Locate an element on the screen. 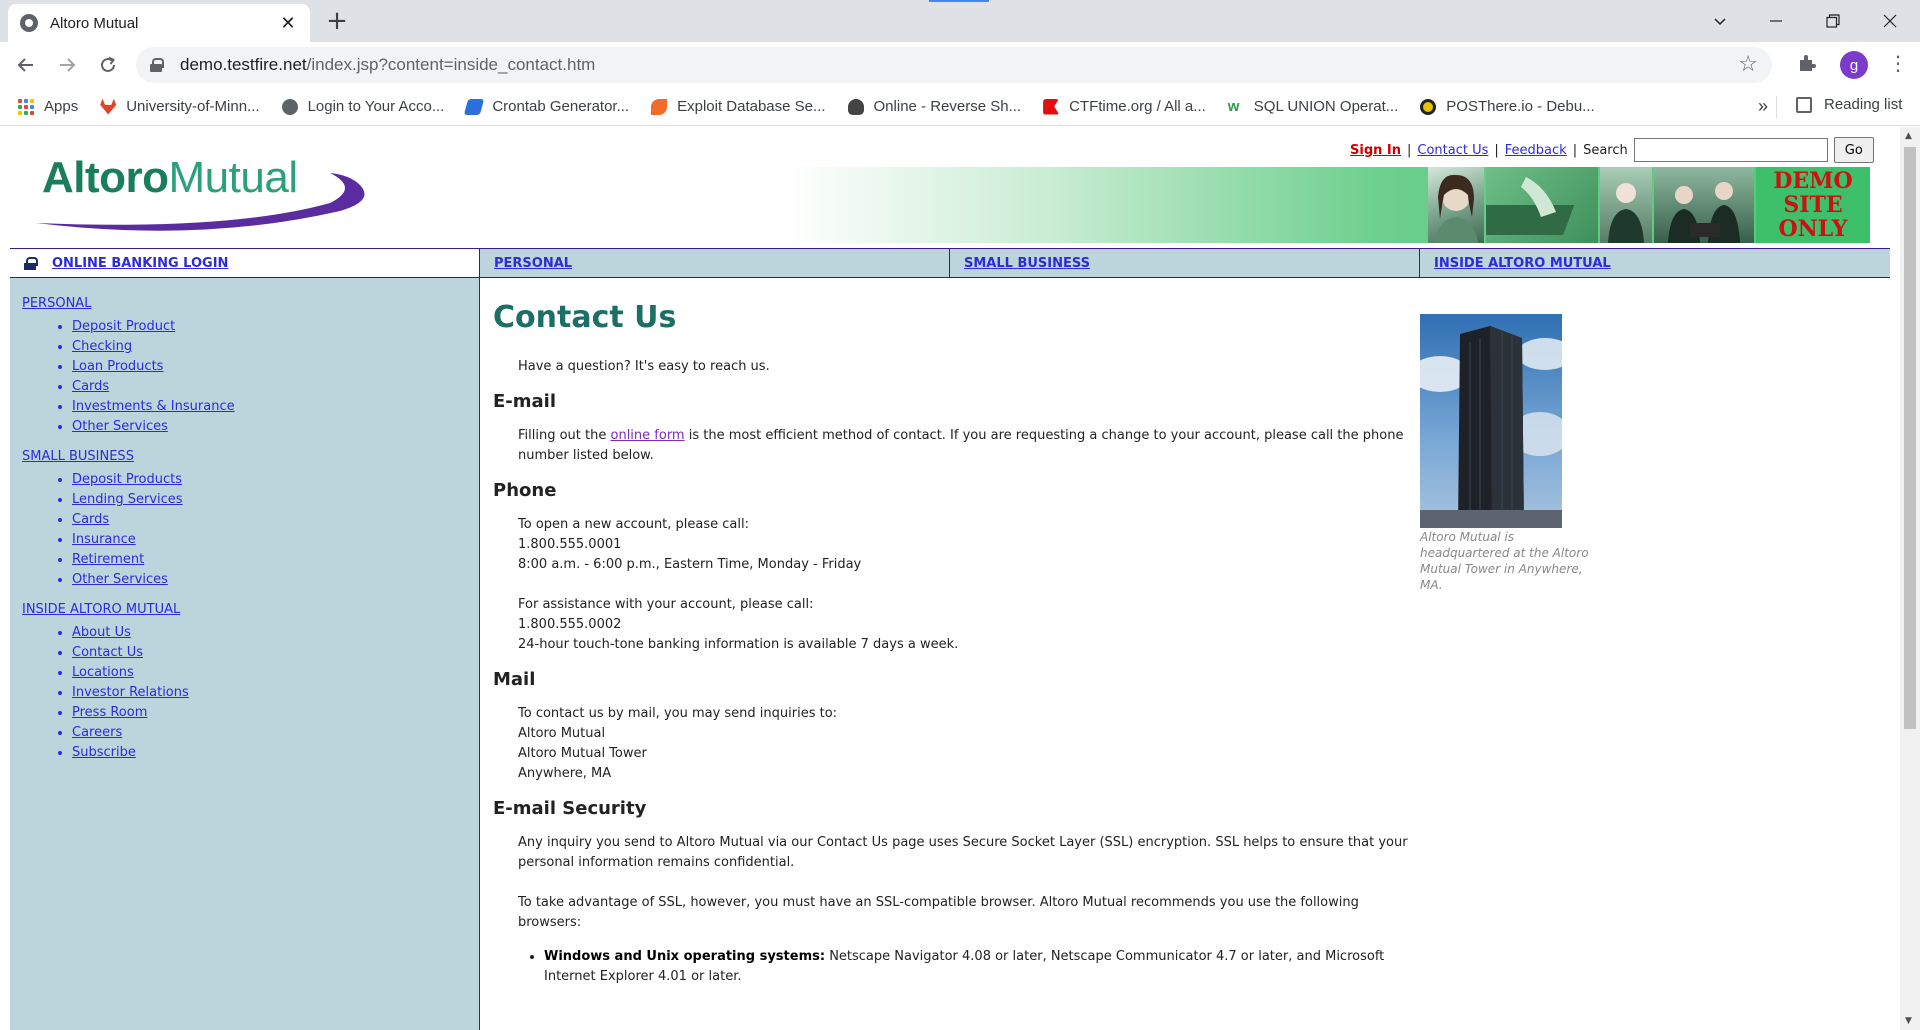 The image size is (1920, 1030). back-arrow-icon is located at coordinates (25, 65).